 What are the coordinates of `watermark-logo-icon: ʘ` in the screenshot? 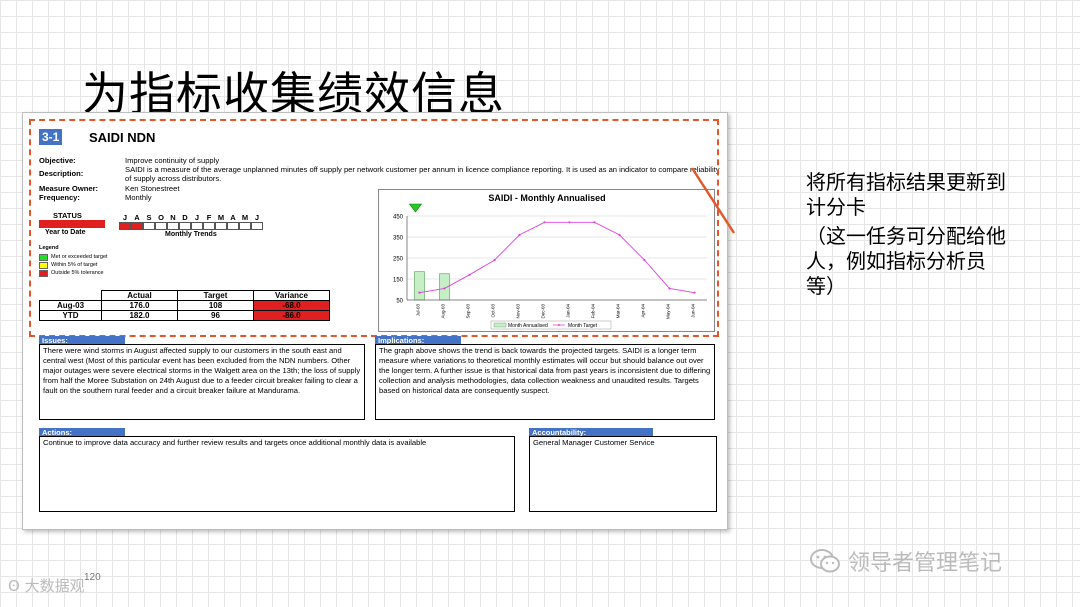 It's located at (14, 586).